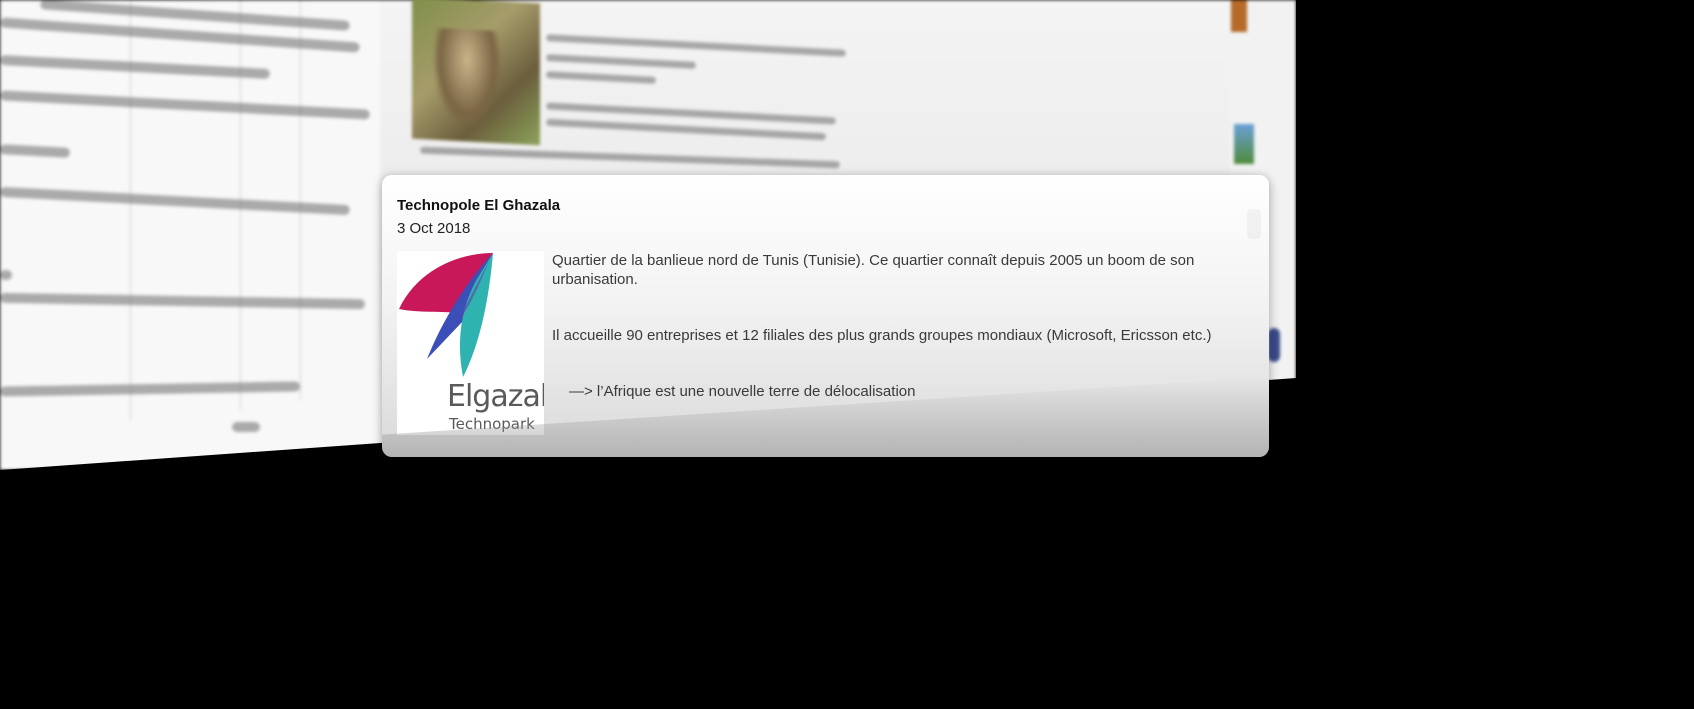 The height and width of the screenshot is (709, 1694). I want to click on event-image: Elgazala Technopark, so click(470, 343).